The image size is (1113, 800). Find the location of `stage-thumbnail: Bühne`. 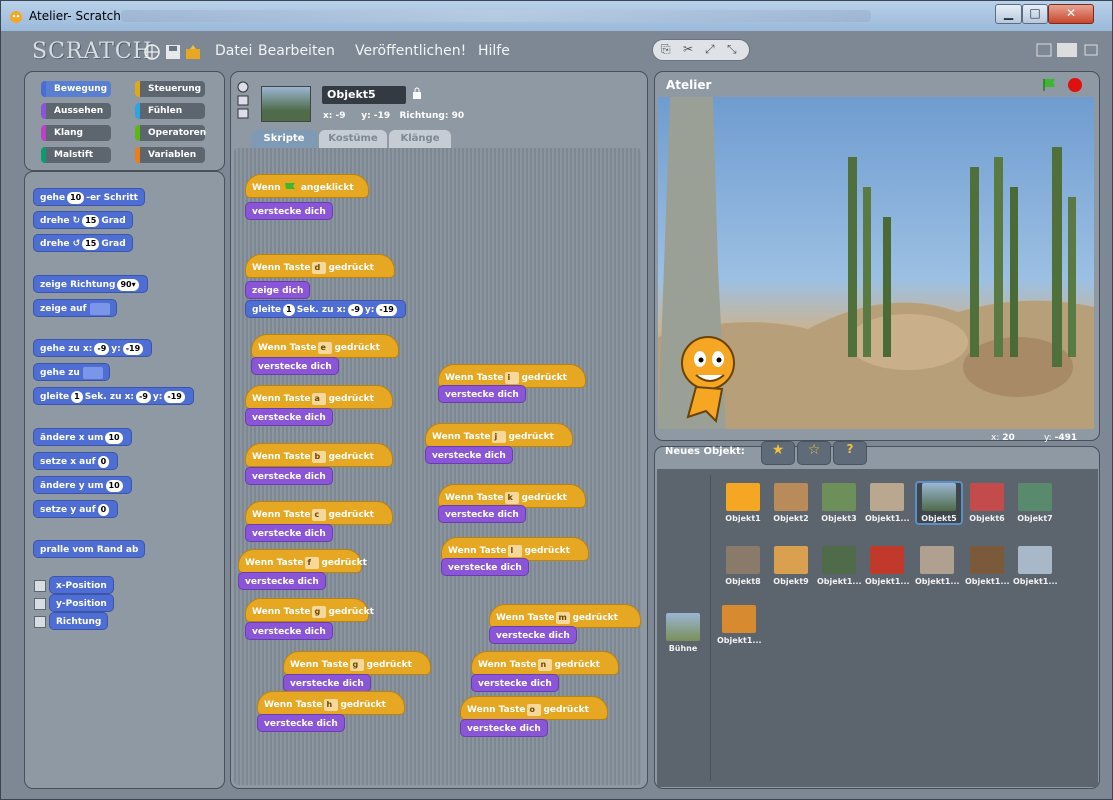

stage-thumbnail: Bühne is located at coordinates (683, 633).